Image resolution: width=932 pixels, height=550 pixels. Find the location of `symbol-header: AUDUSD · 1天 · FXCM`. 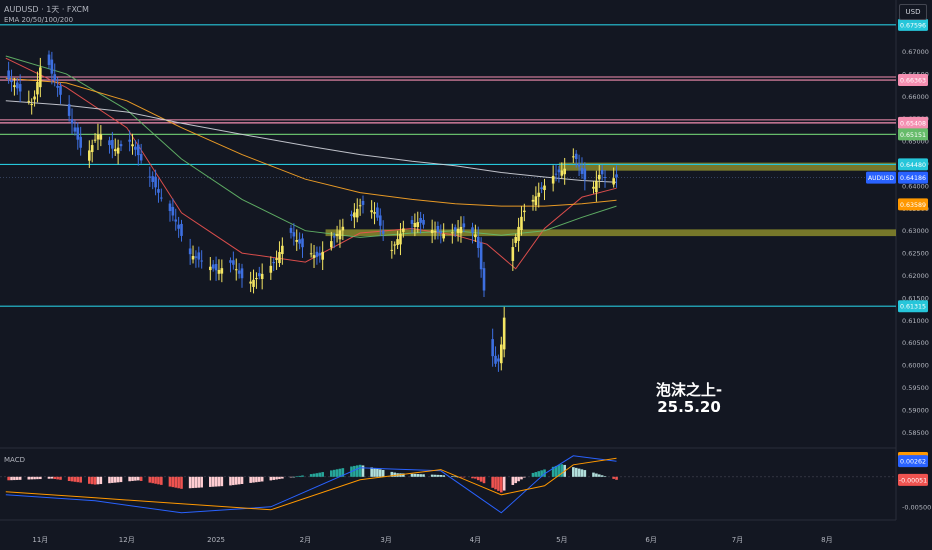

symbol-header: AUDUSD · 1天 · FXCM is located at coordinates (46, 9).